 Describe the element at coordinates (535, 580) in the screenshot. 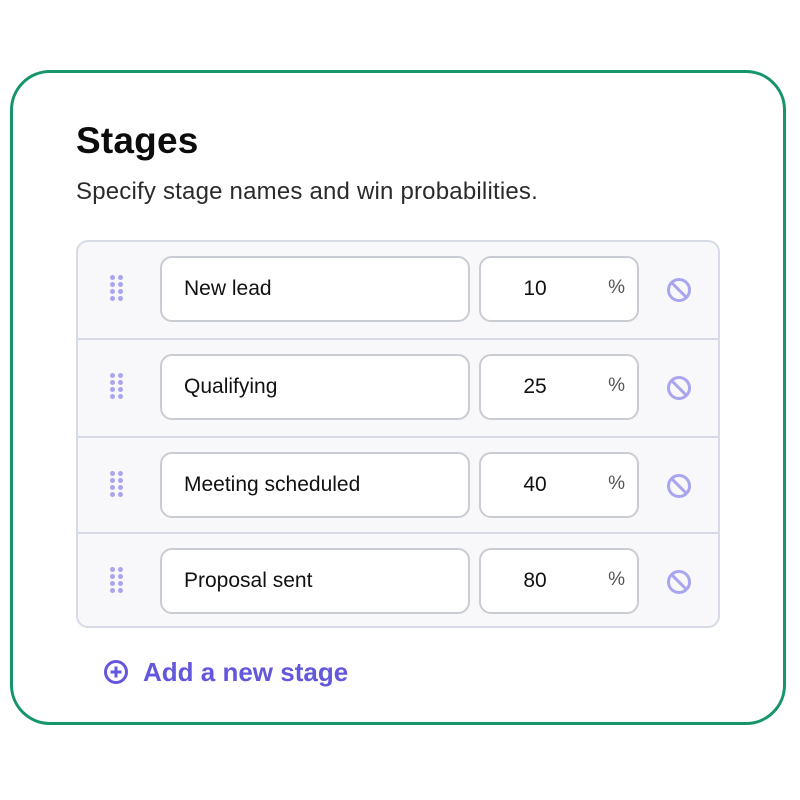

I see `probability-value: 80` at that location.